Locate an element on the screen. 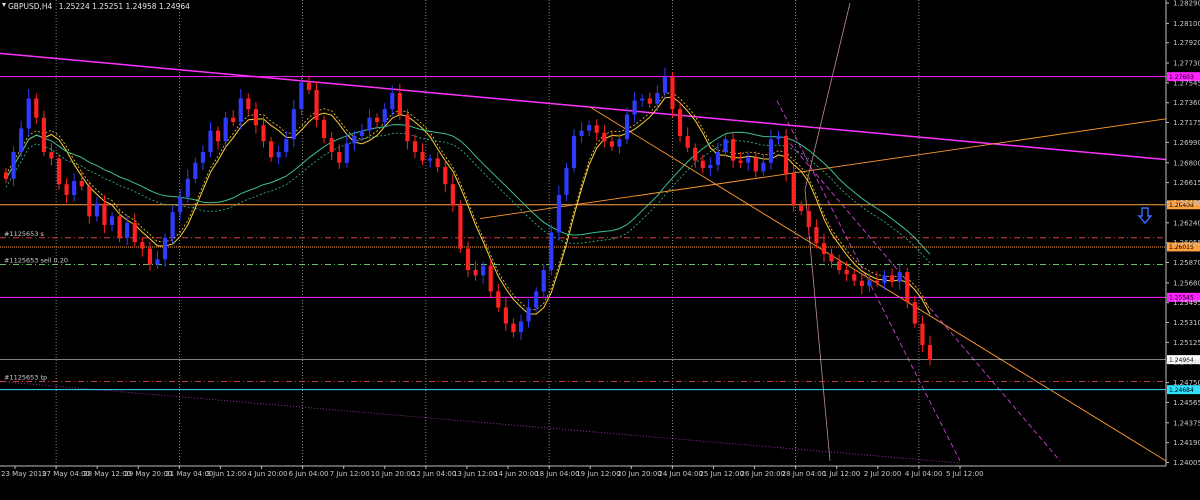  time-tick-label: 3 Jun 12:00 is located at coordinates (226, 474).